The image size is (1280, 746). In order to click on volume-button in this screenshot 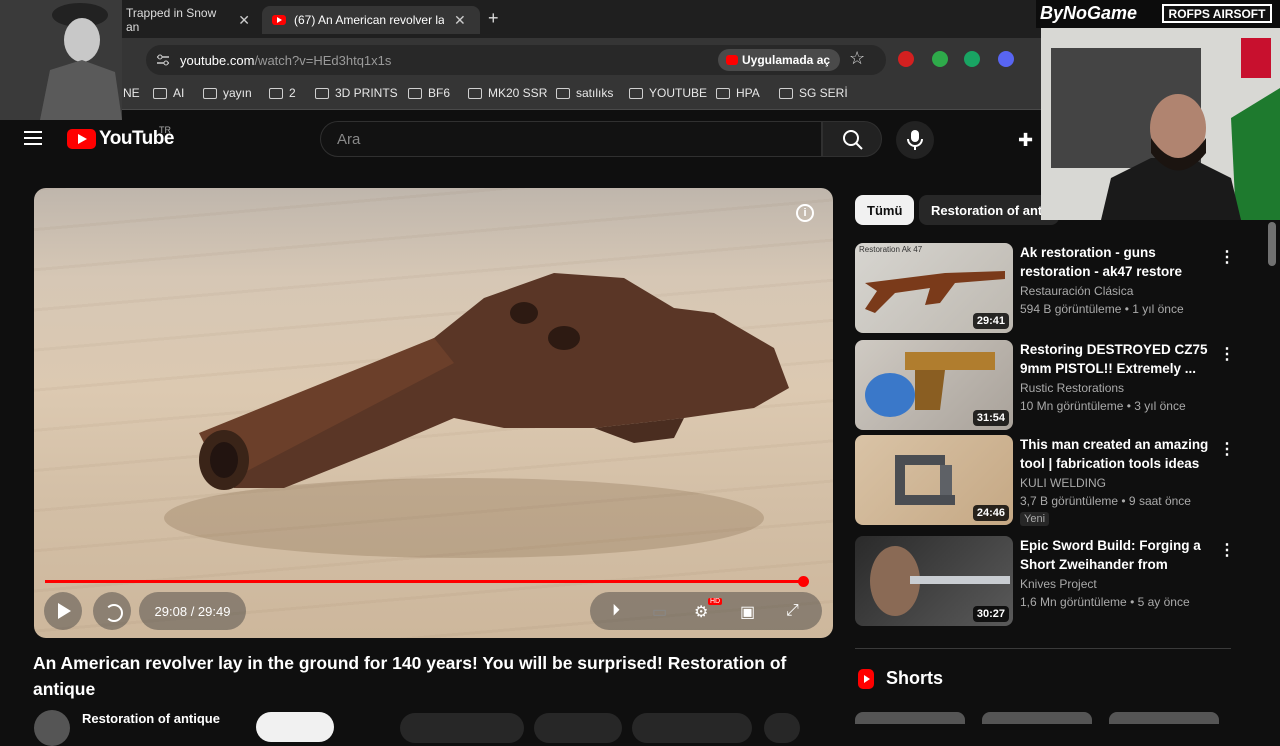, I will do `click(112, 611)`.